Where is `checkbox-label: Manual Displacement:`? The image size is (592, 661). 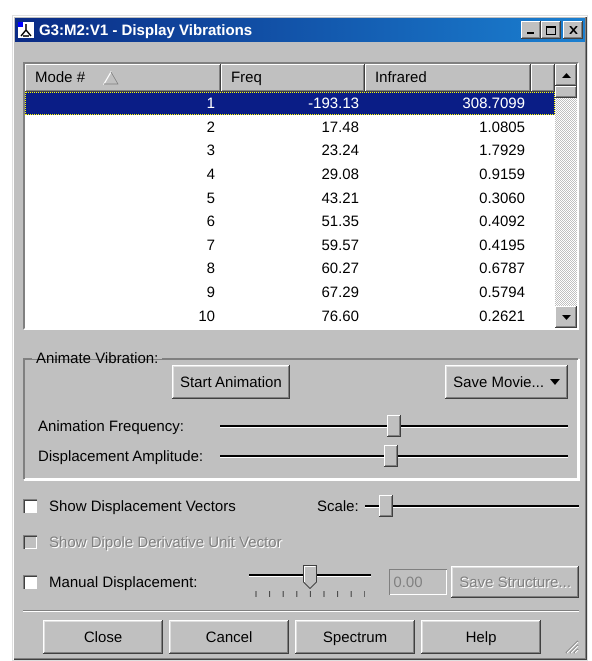
checkbox-label: Manual Displacement: is located at coordinates (123, 582).